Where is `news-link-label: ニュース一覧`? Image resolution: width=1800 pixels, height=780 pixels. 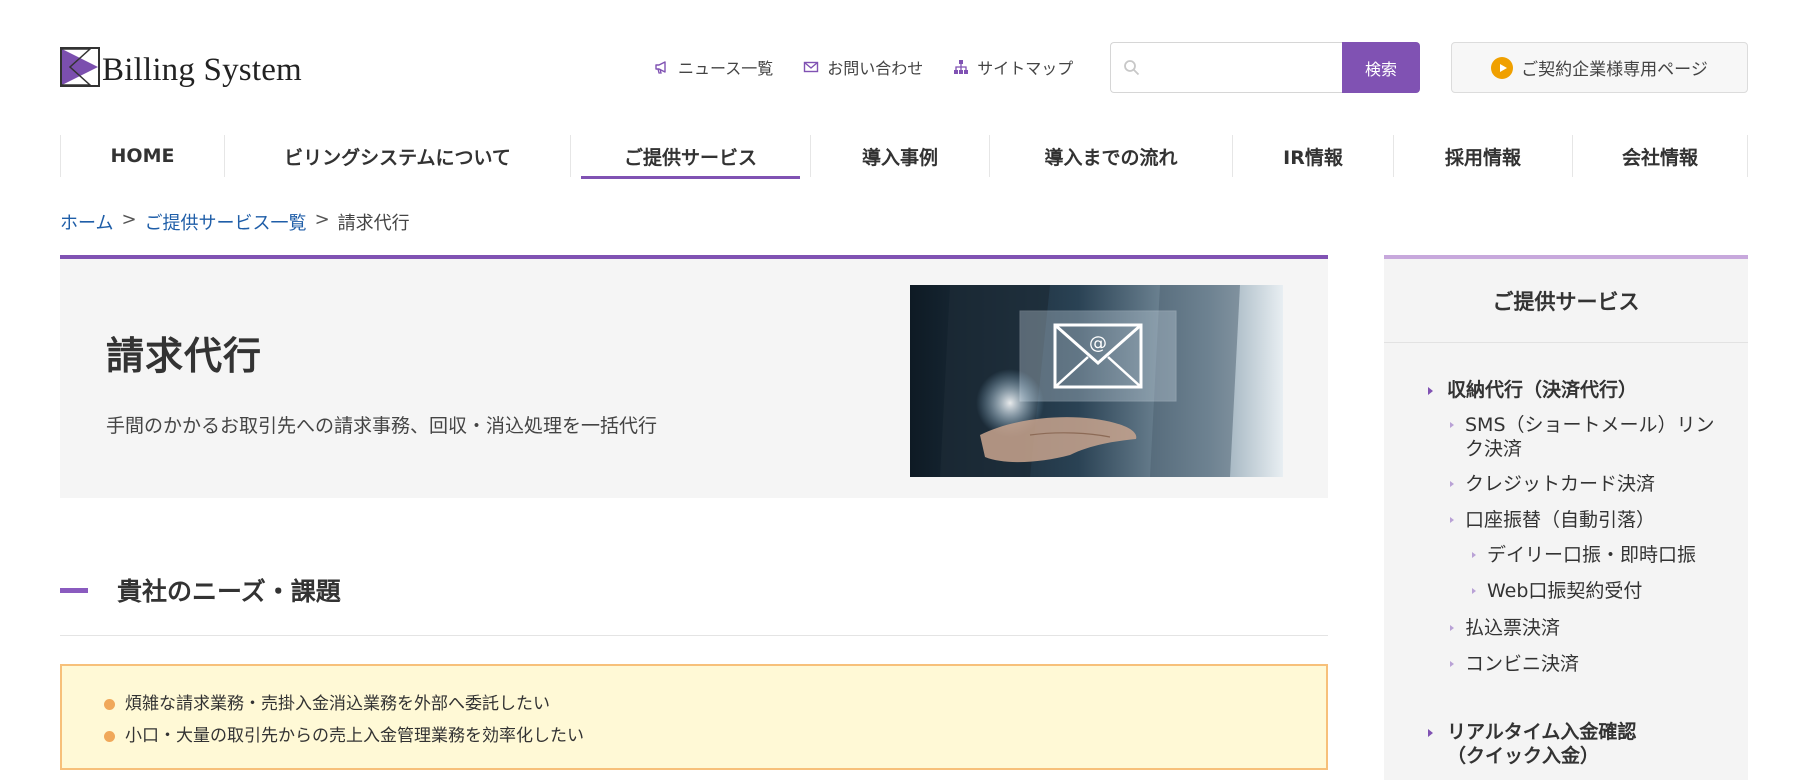 news-link-label: ニュース一覧 is located at coordinates (726, 68).